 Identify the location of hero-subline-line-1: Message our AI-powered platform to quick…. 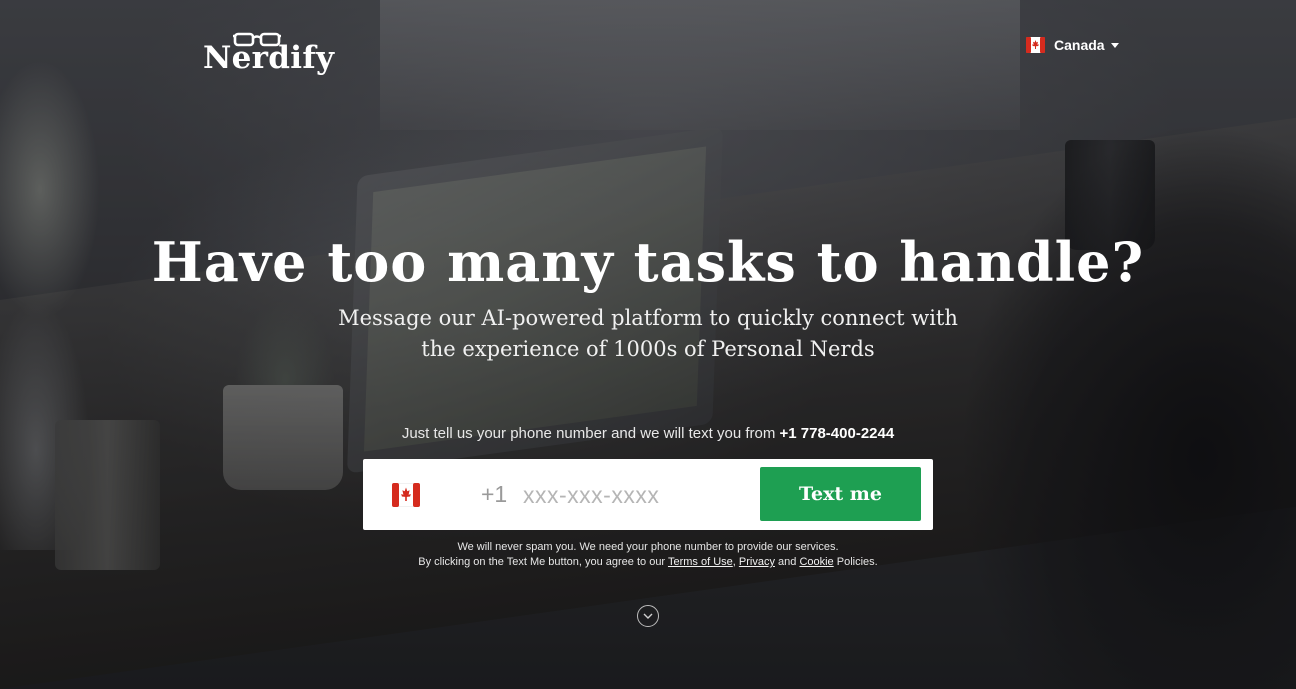
(648, 318).